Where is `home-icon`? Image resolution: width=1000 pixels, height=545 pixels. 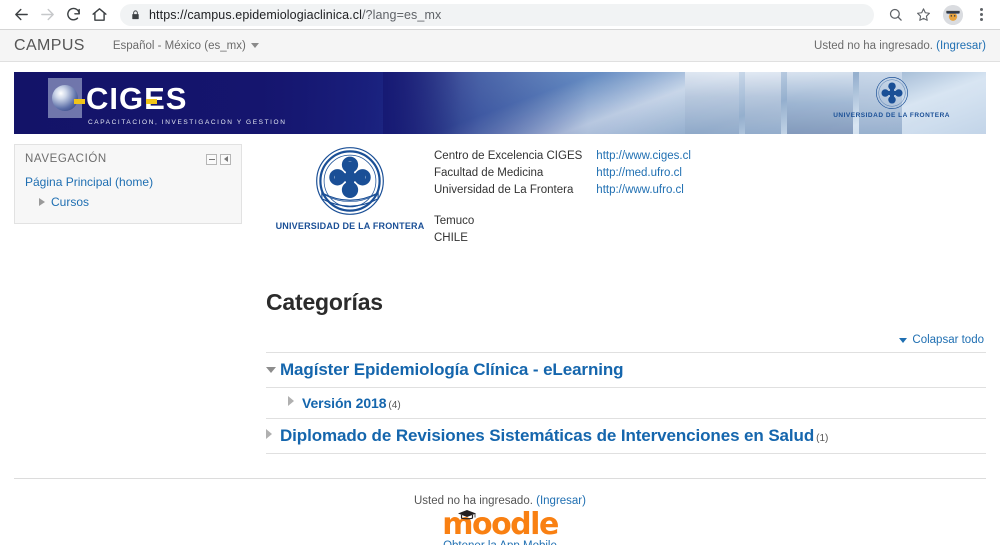
home-icon is located at coordinates (99, 15).